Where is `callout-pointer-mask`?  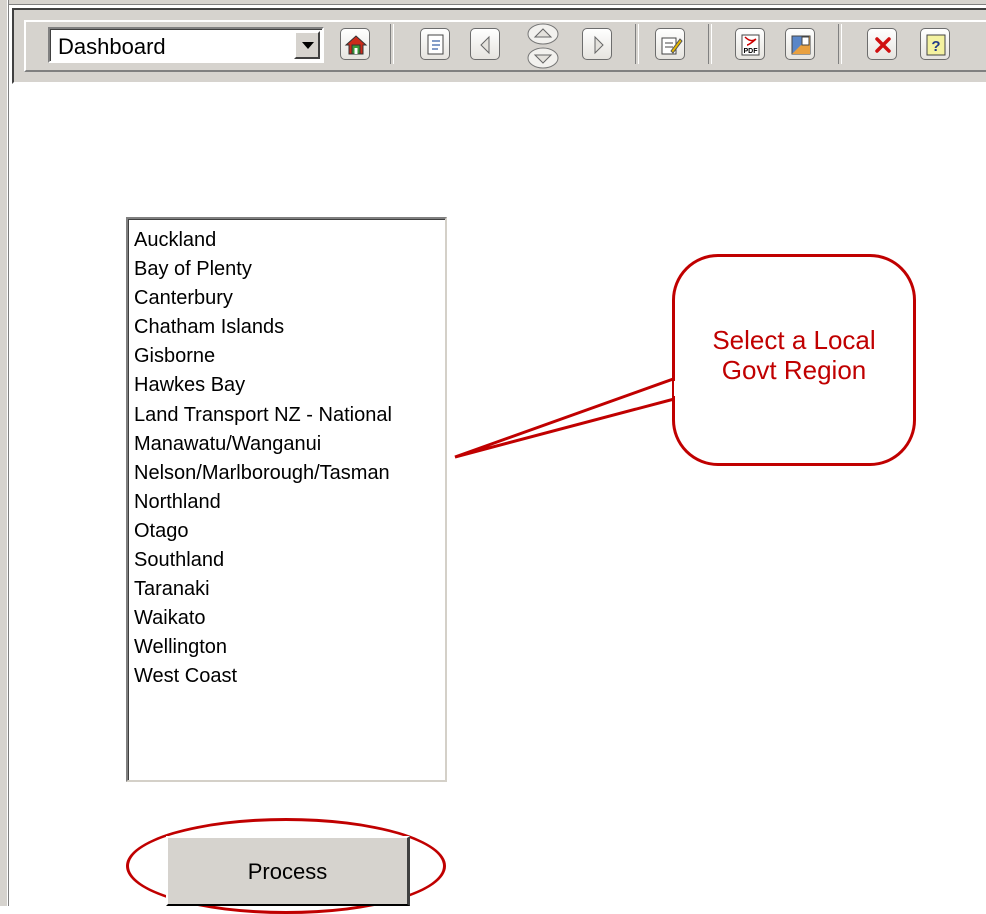
callout-pointer-mask is located at coordinates (676, 388).